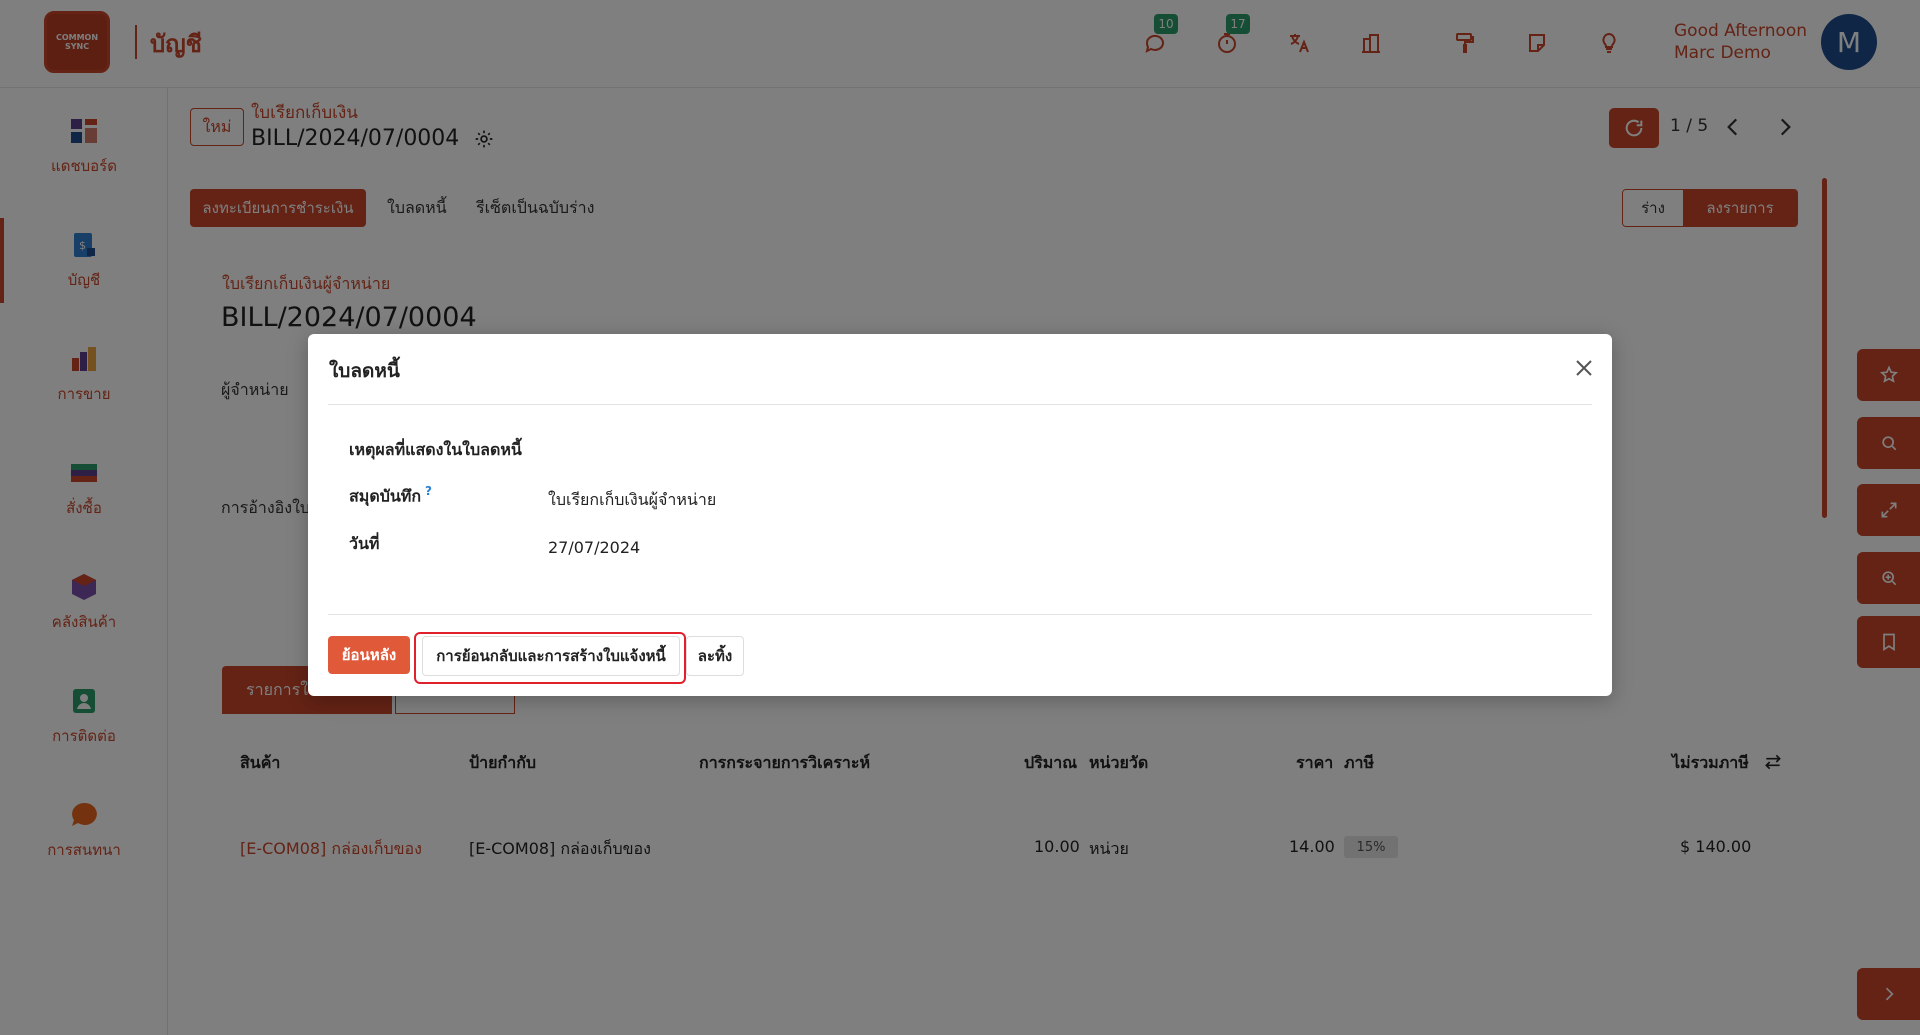  Describe the element at coordinates (428, 491) in the screenshot. I see `help-icon: ?` at that location.